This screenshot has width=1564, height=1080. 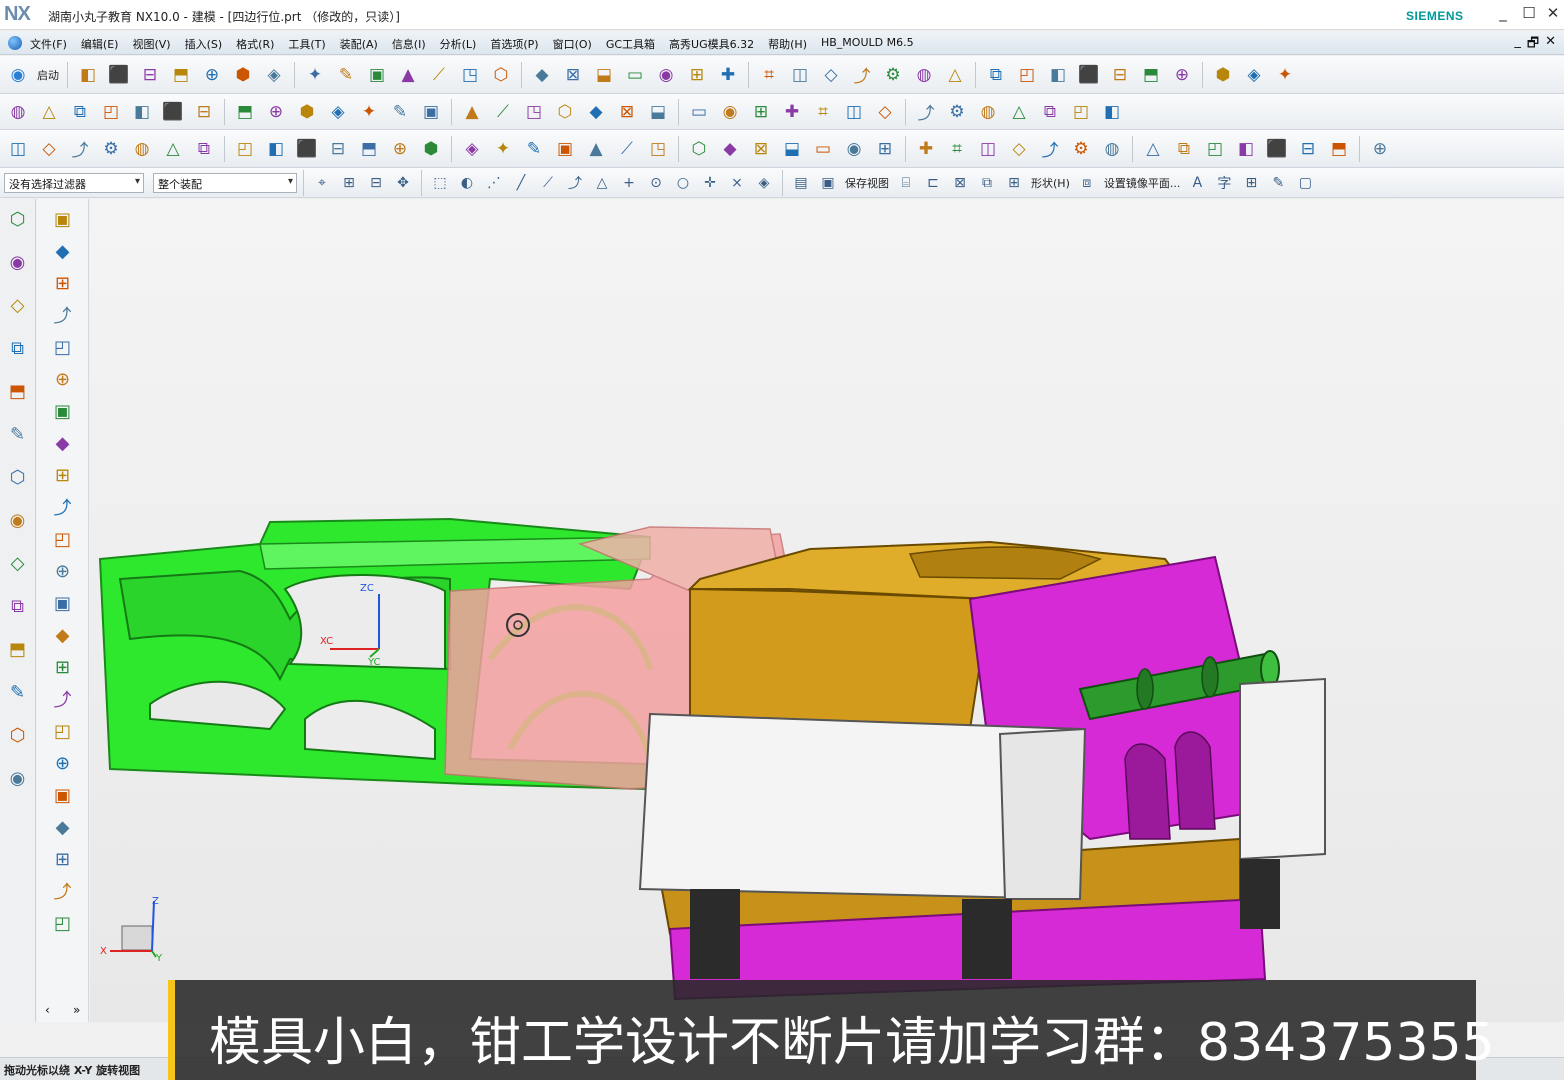 I want to click on rect-select-icon: ⬚, so click(x=440, y=183).